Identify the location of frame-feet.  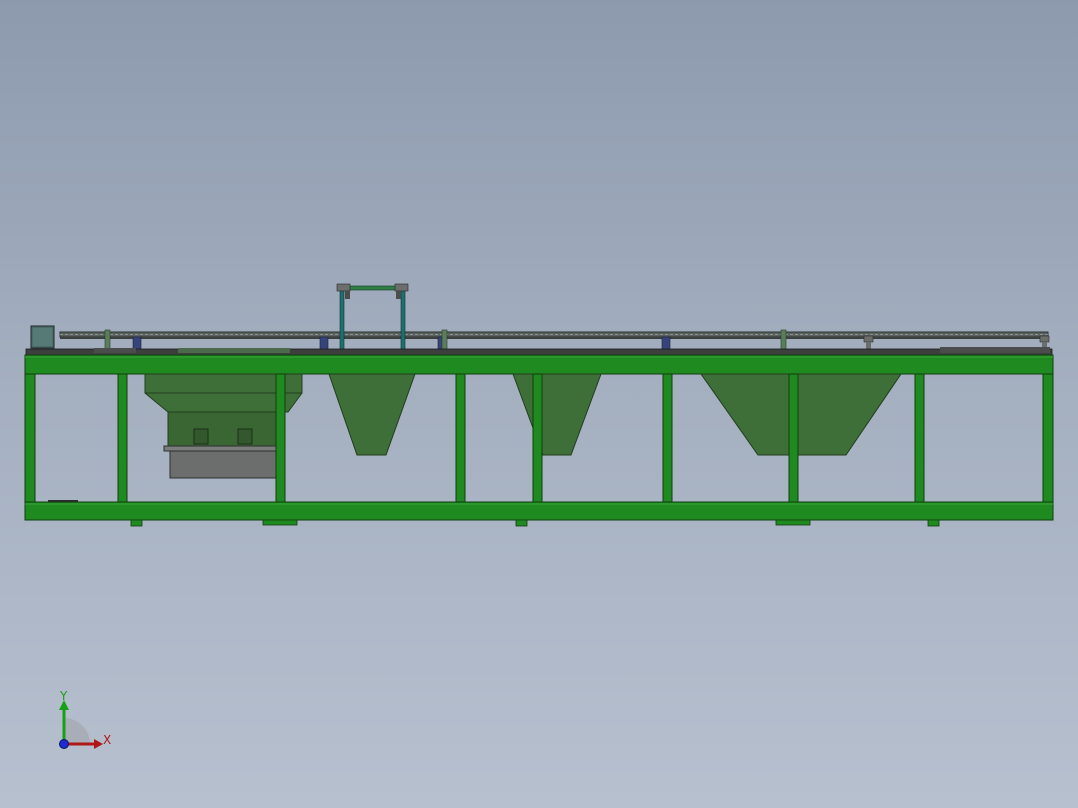
(535, 523).